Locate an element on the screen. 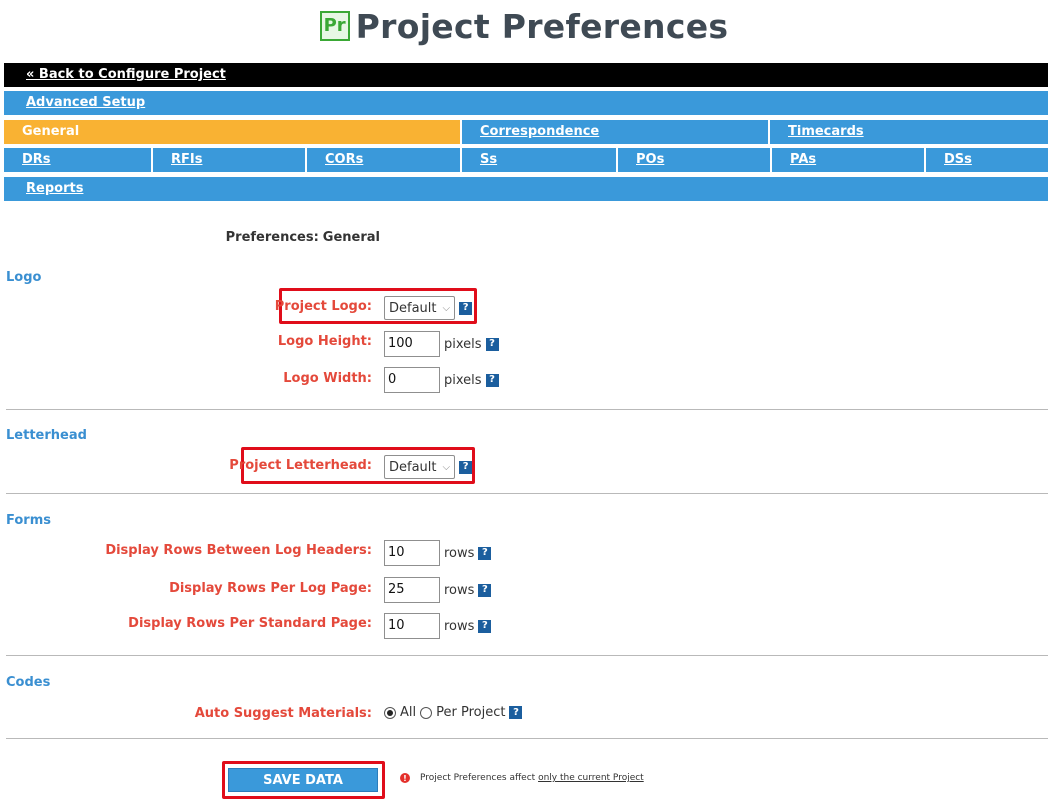 This screenshot has width=1048, height=805. advanced-setup-bar: Advanced Setup is located at coordinates (526, 103).